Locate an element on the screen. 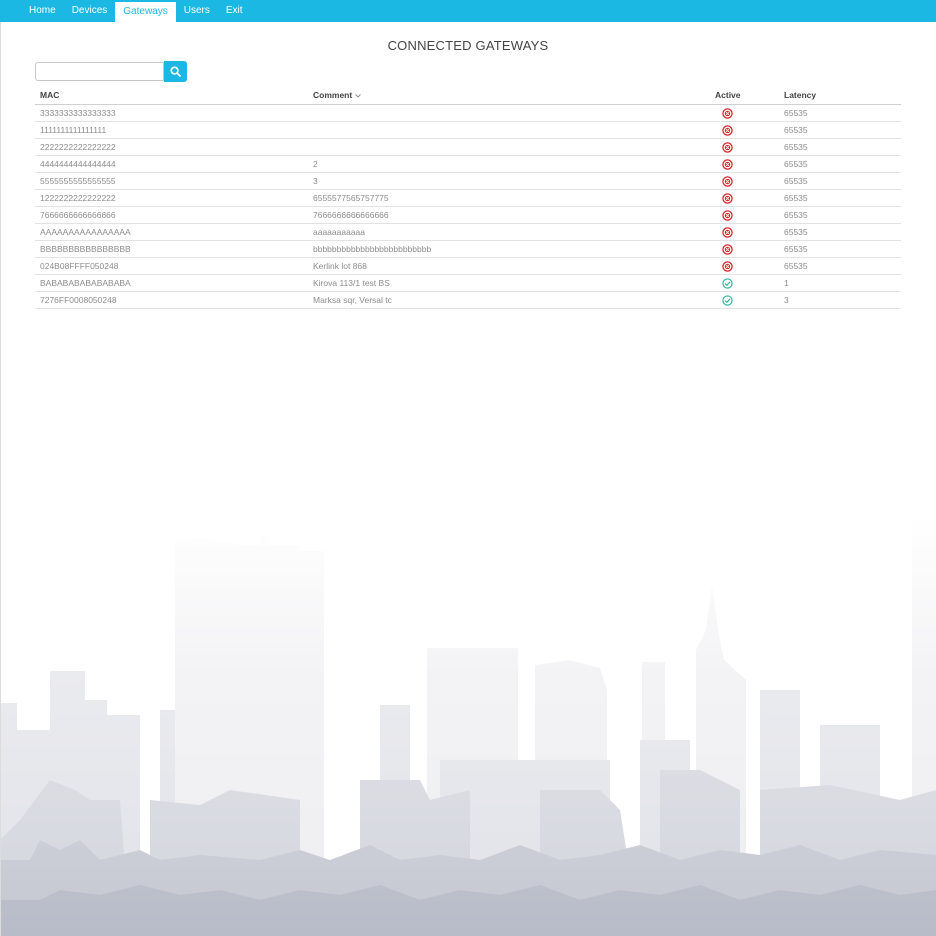  cell-comment: aaaaaaaaaaa is located at coordinates (339, 232).